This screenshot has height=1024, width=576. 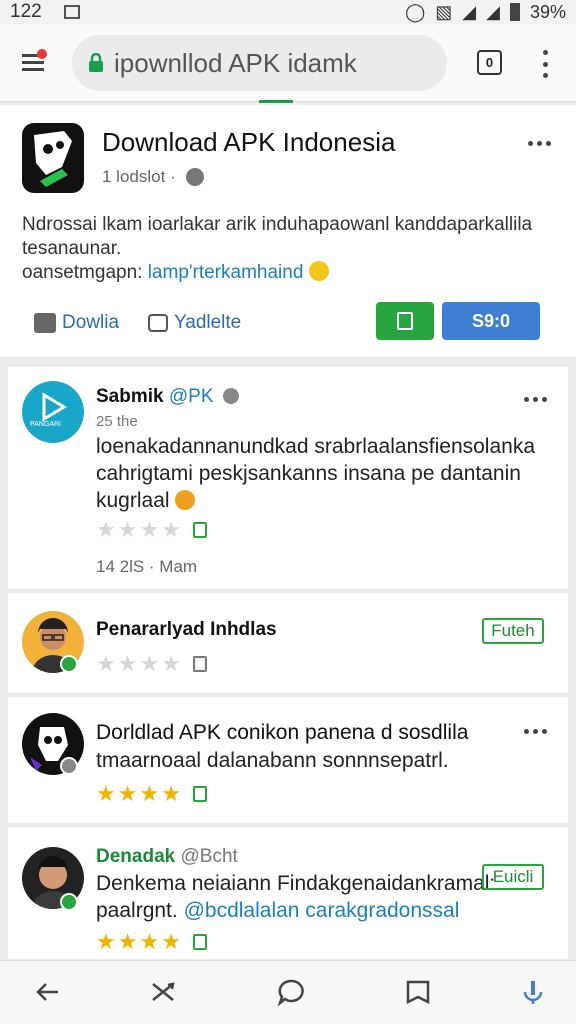 What do you see at coordinates (513, 631) in the screenshot?
I see `follow-button: Futeh` at bounding box center [513, 631].